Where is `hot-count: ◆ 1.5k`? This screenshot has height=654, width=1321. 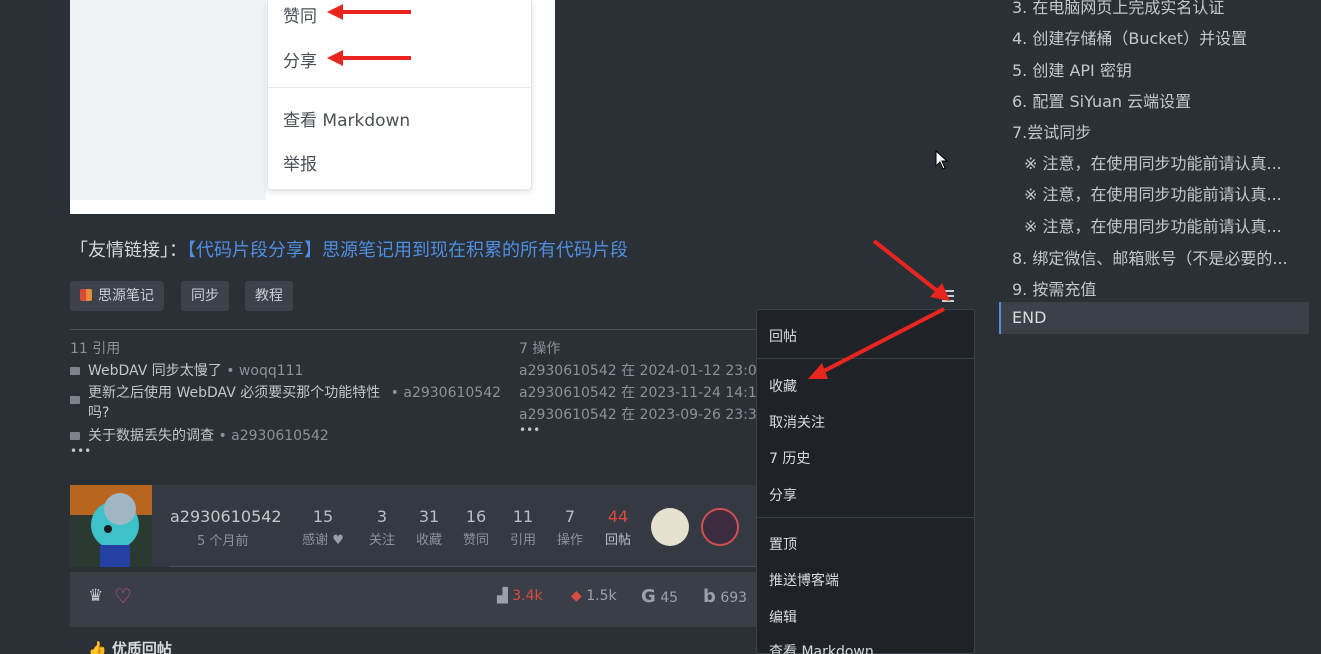
hot-count: ◆ 1.5k is located at coordinates (594, 596).